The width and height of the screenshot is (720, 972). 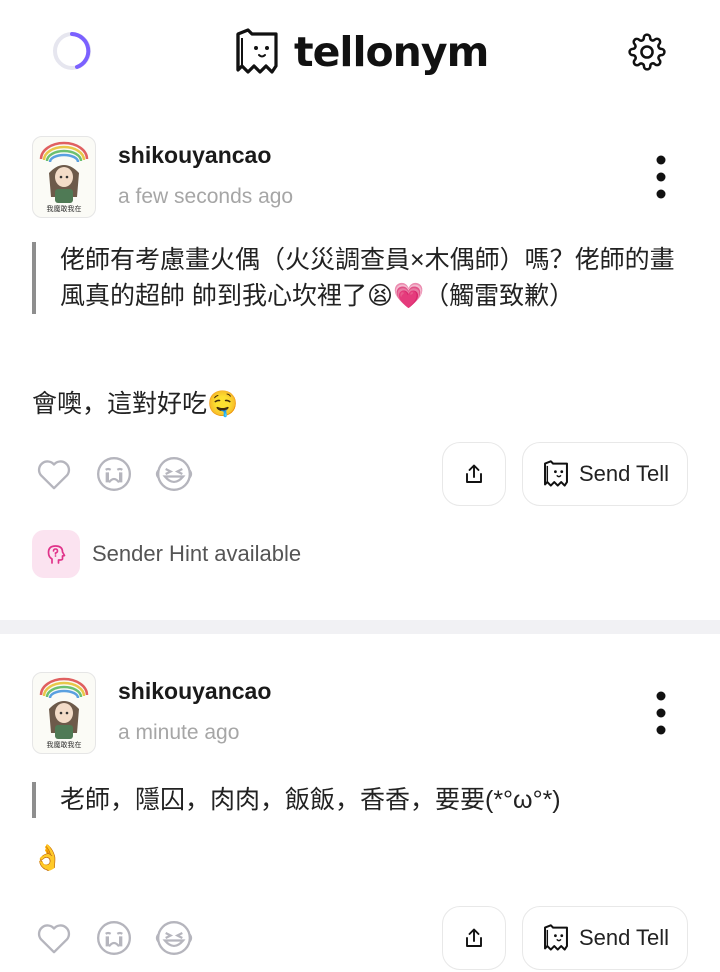 What do you see at coordinates (179, 732) in the screenshot?
I see `post-time: a minute ago` at bounding box center [179, 732].